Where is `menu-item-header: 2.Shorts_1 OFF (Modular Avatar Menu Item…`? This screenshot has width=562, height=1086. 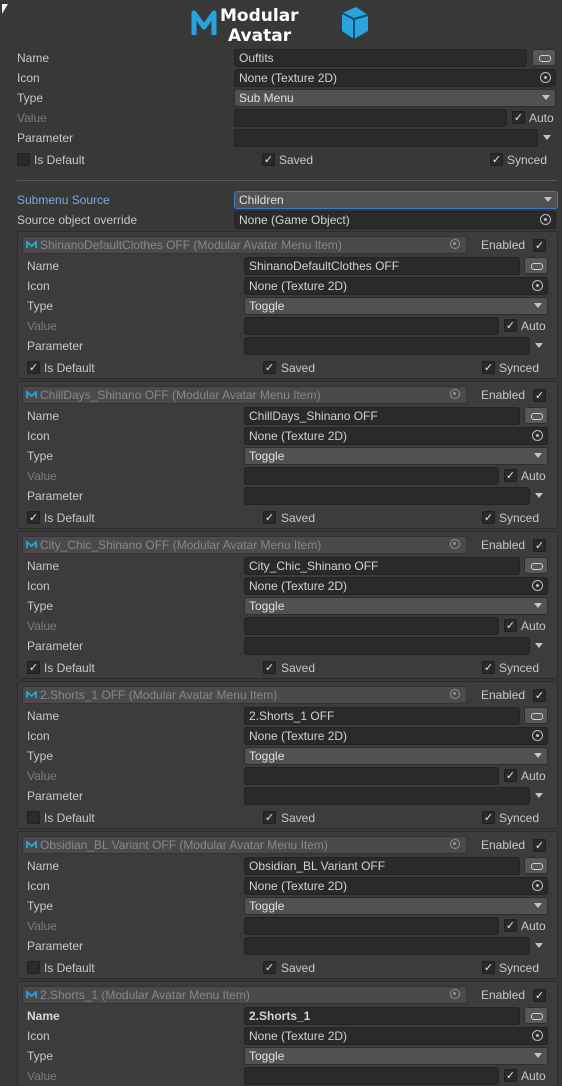 menu-item-header: 2.Shorts_1 OFF (Modular Avatar Menu Item… is located at coordinates (244, 695).